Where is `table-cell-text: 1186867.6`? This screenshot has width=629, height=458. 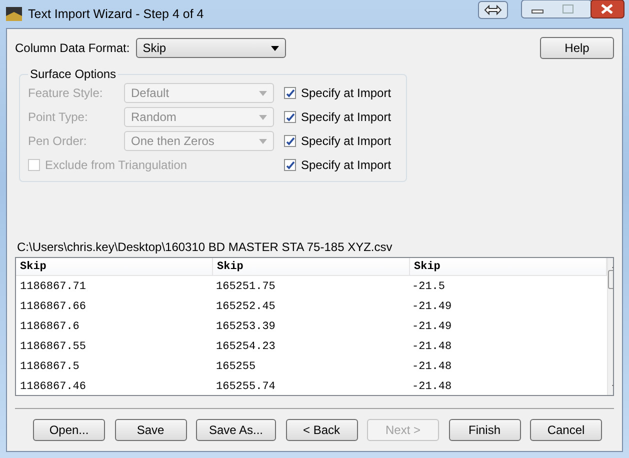
table-cell-text: 1186867.6 is located at coordinates (49, 327).